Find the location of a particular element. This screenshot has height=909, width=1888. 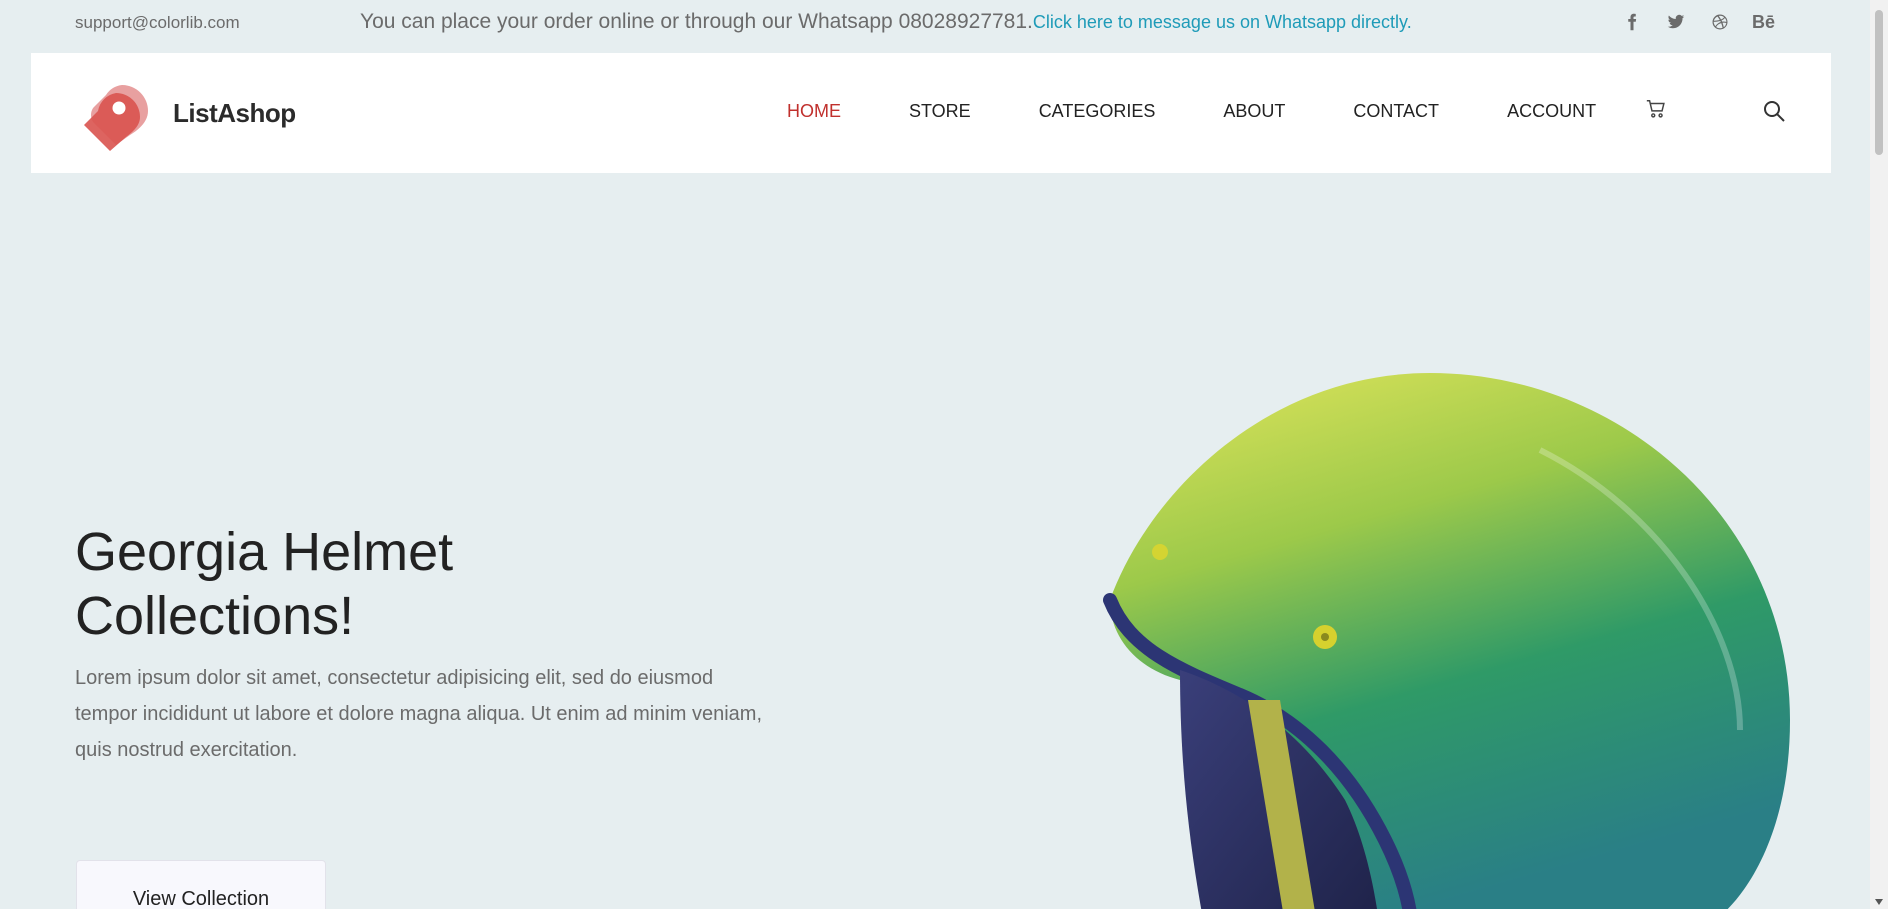

nav-about: ABOUT is located at coordinates (1254, 111).